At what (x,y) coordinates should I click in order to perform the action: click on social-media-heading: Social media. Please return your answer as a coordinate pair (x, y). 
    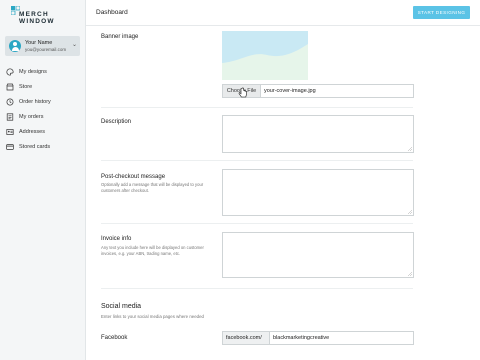
    Looking at the image, I should click on (121, 306).